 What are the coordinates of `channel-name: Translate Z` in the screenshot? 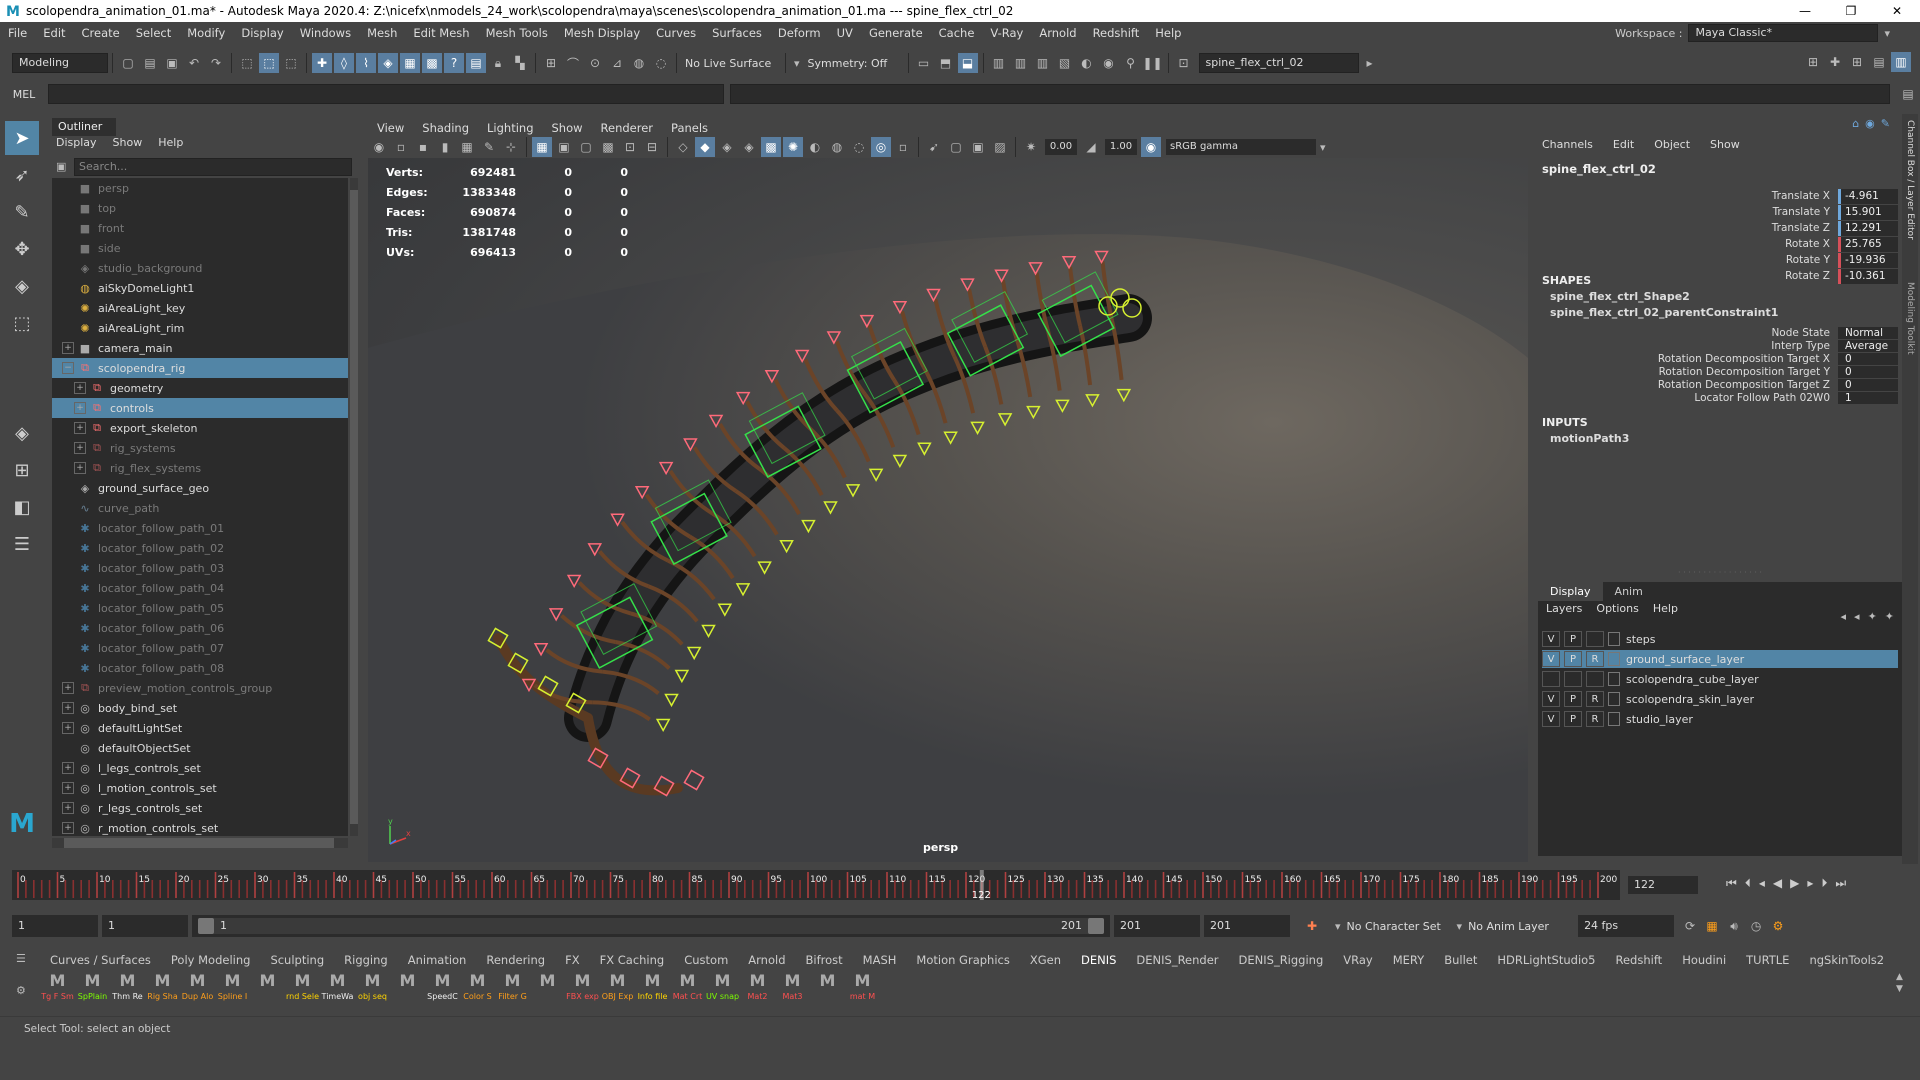 It's located at (1688, 228).